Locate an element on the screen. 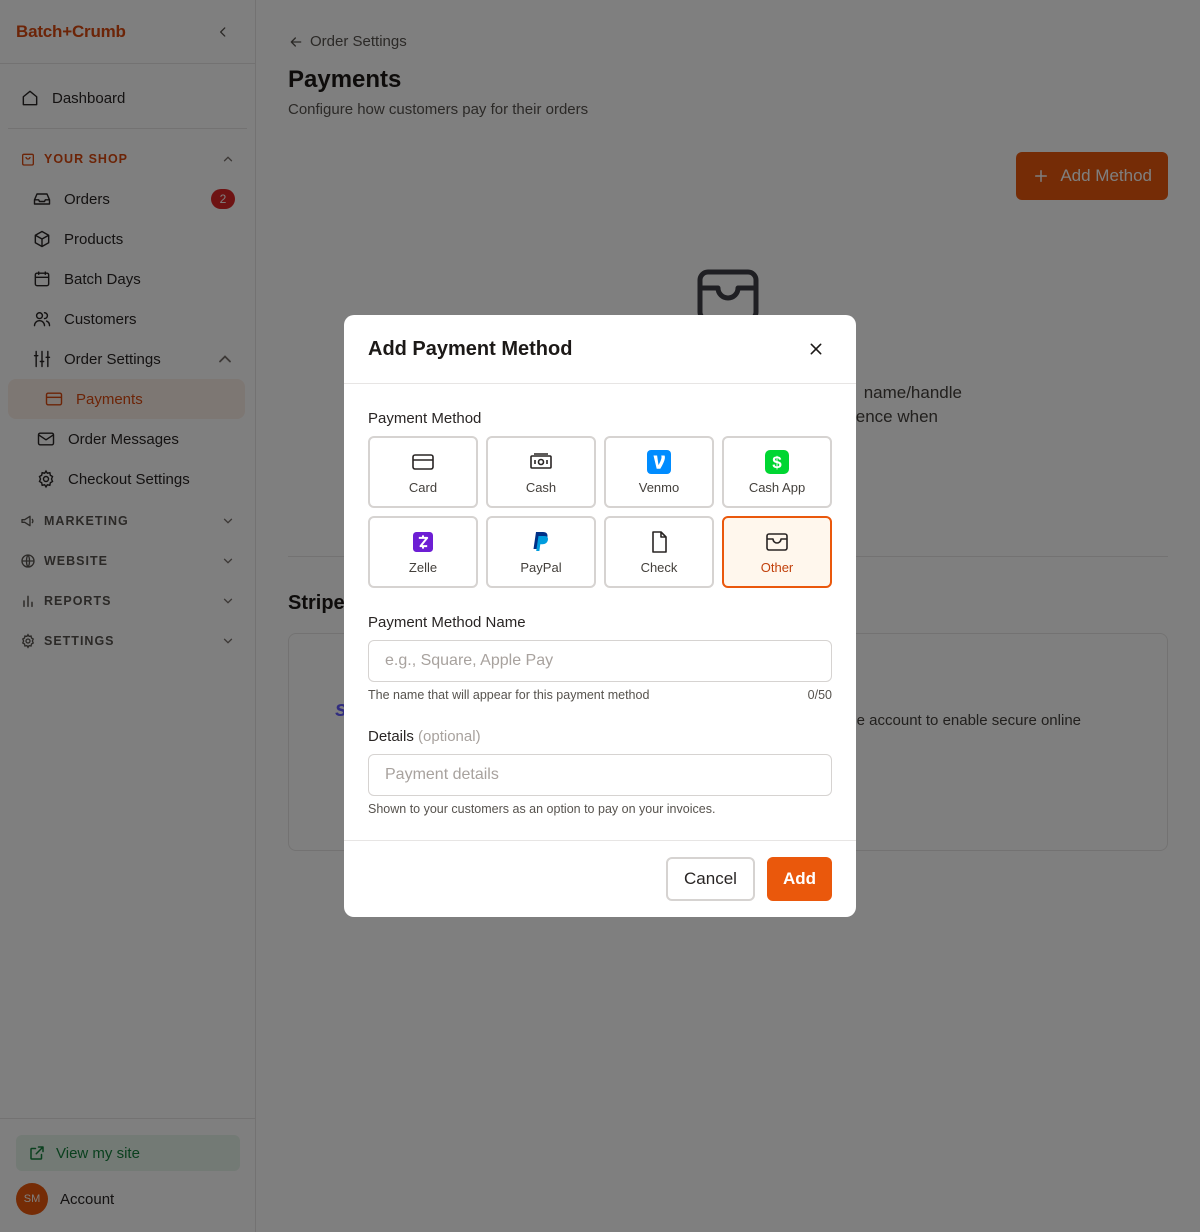 The height and width of the screenshot is (1232, 1200). cancel-button: Cancel is located at coordinates (710, 879).